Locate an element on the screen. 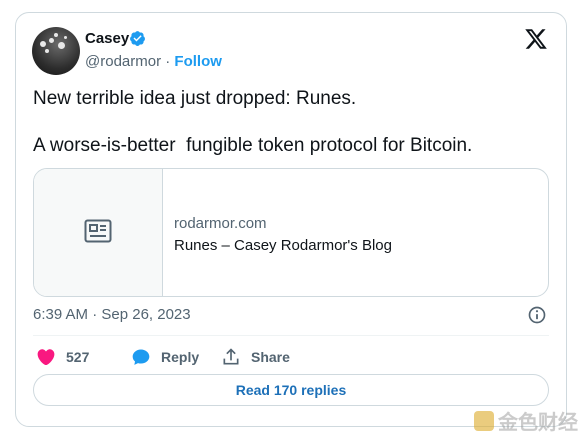  reply-button: Reply is located at coordinates (165, 357).